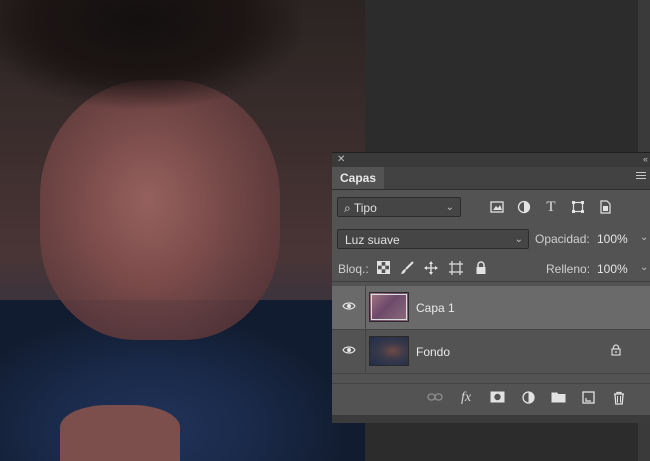  What do you see at coordinates (619, 398) in the screenshot?
I see `trash-icon` at bounding box center [619, 398].